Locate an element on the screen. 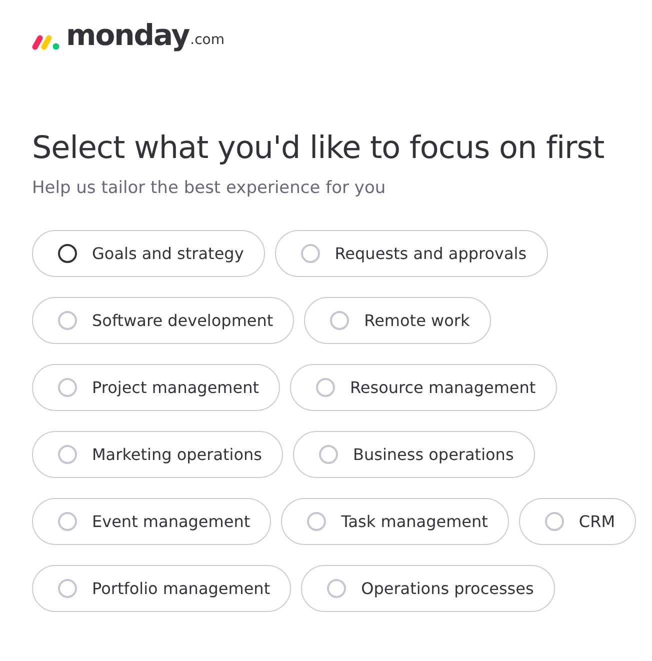  option-chip: Software development is located at coordinates (163, 320).